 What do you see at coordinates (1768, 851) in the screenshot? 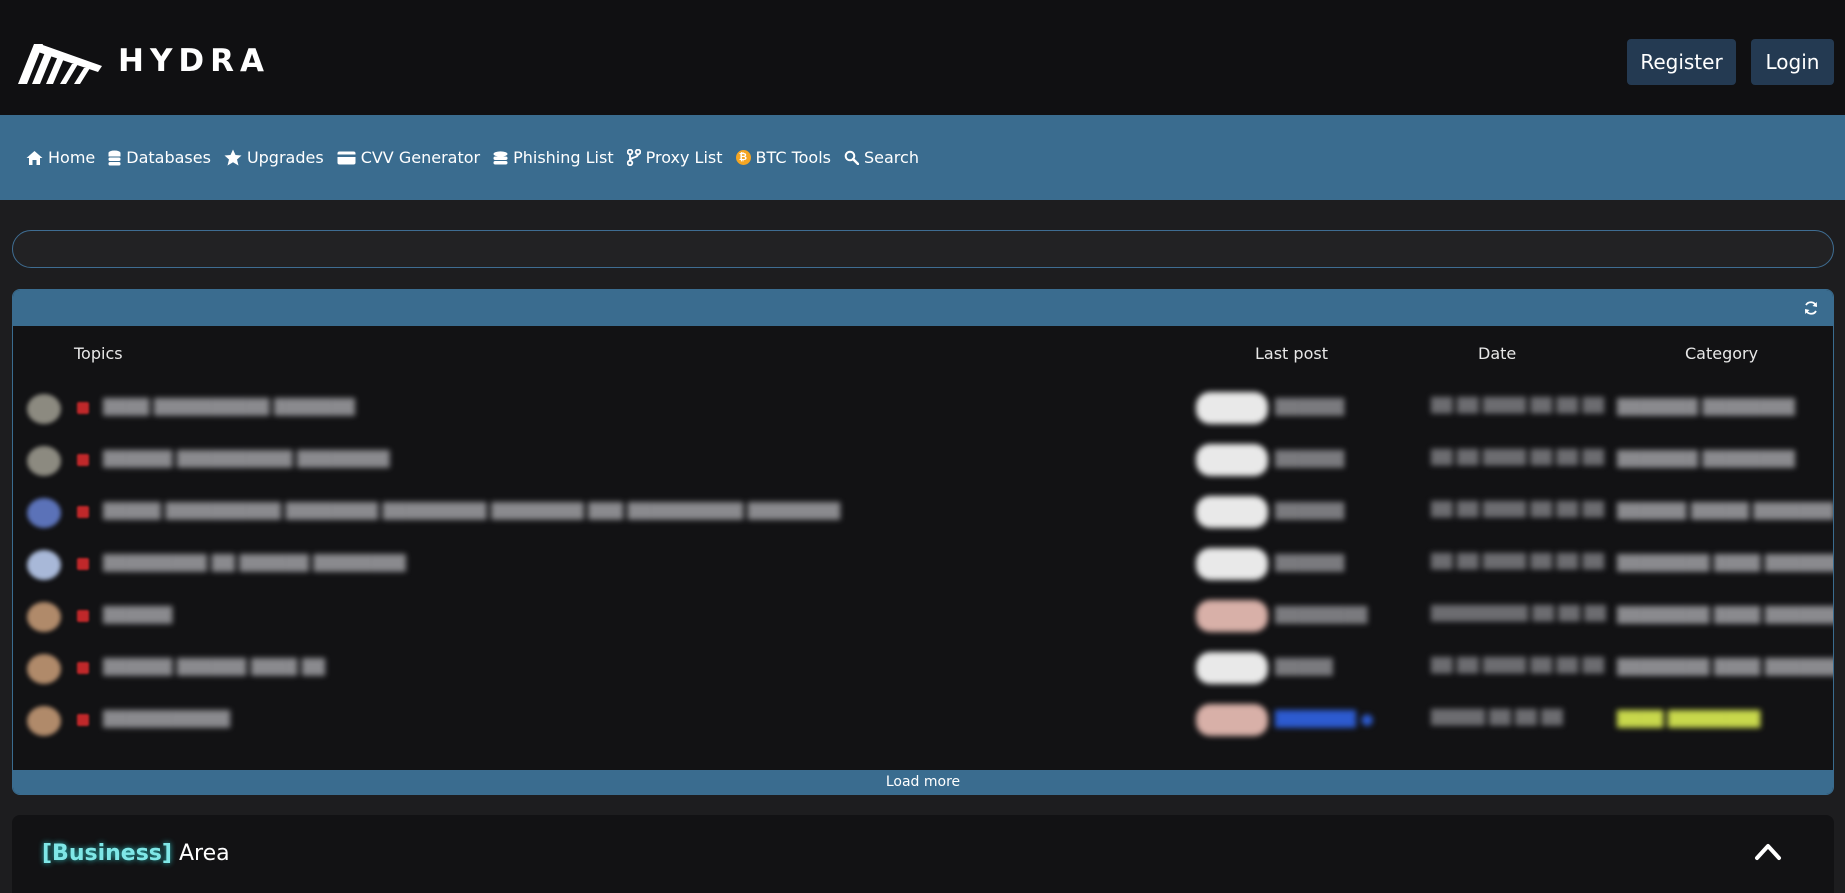
I see `chevron-up-icon` at bounding box center [1768, 851].